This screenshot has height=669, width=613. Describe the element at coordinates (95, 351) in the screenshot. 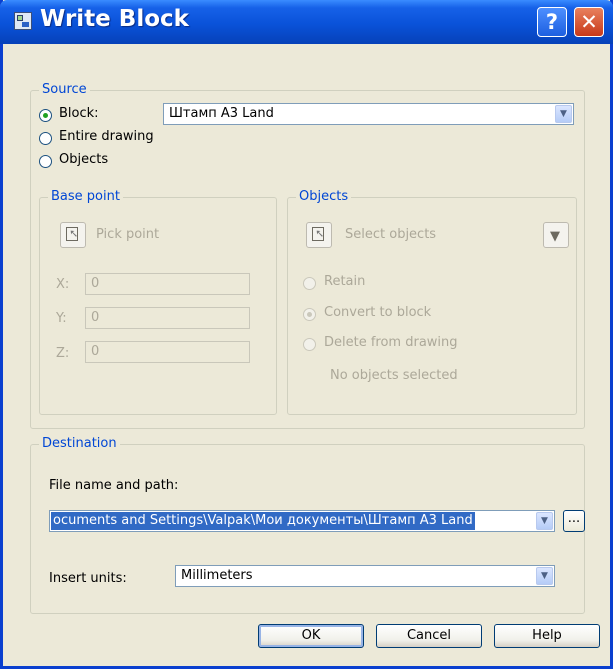

I see `z-value: 0` at that location.